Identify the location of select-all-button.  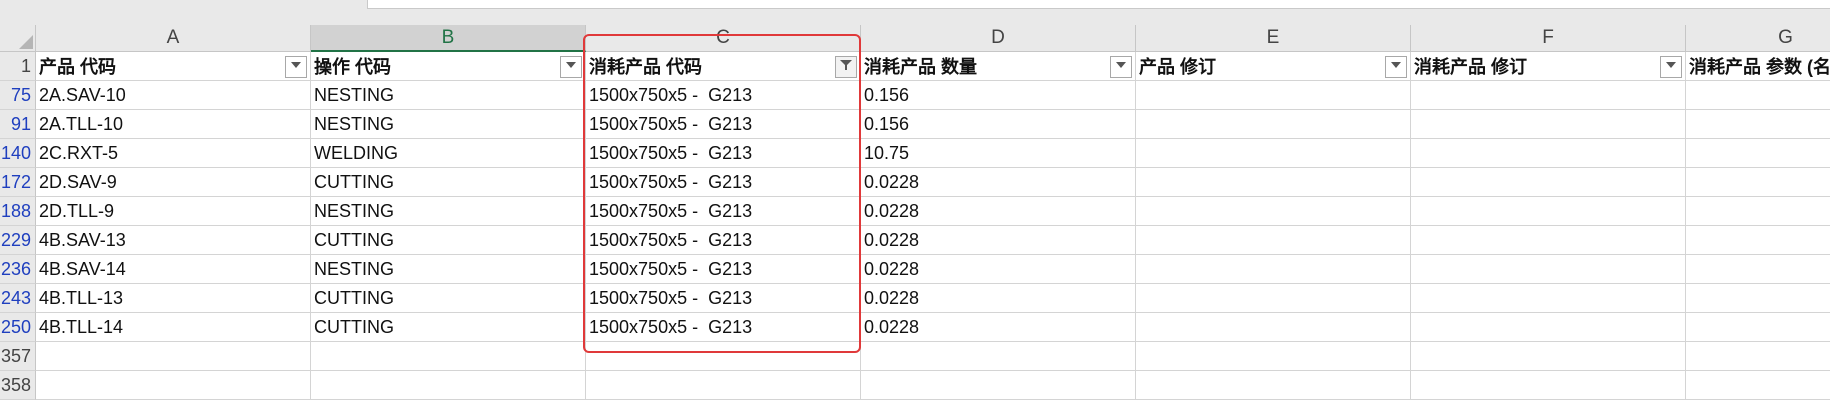
(18, 38).